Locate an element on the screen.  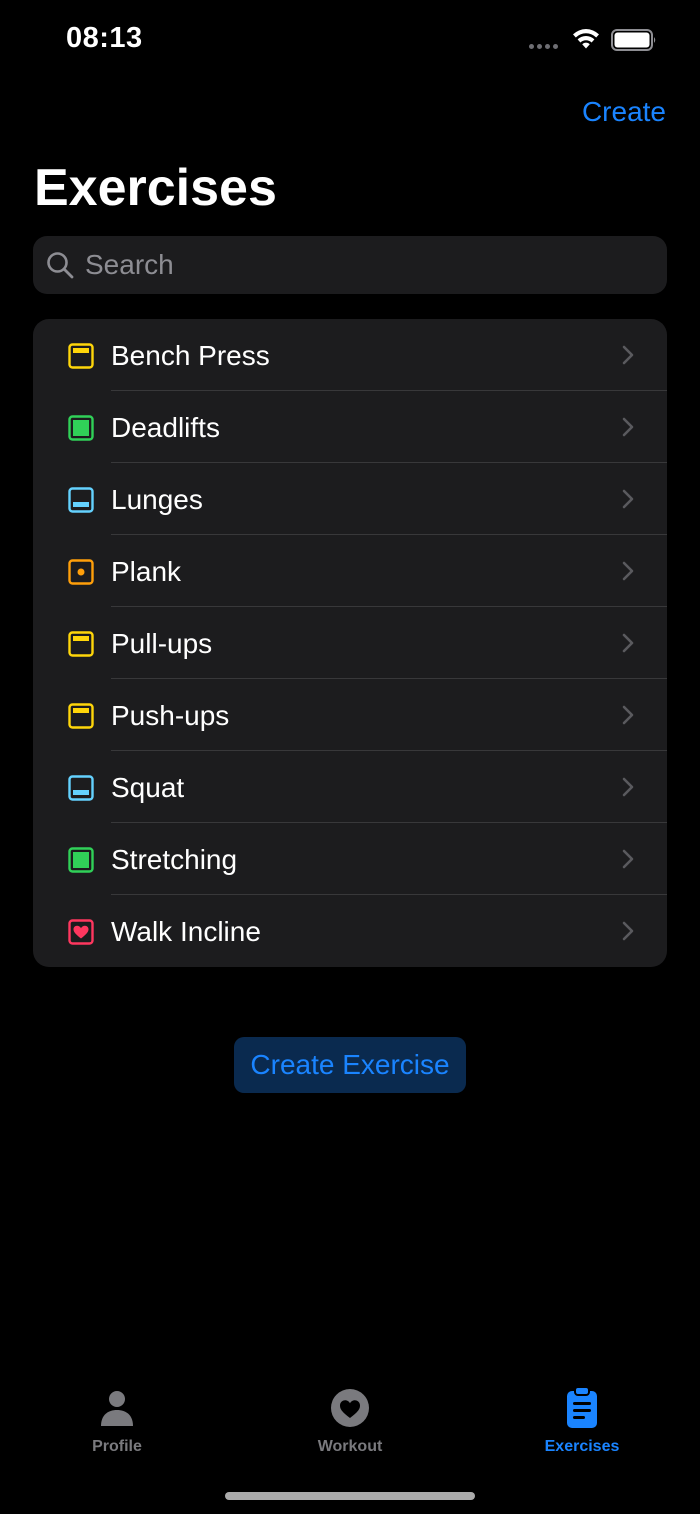
status-time: 08:13 is located at coordinates (104, 38).